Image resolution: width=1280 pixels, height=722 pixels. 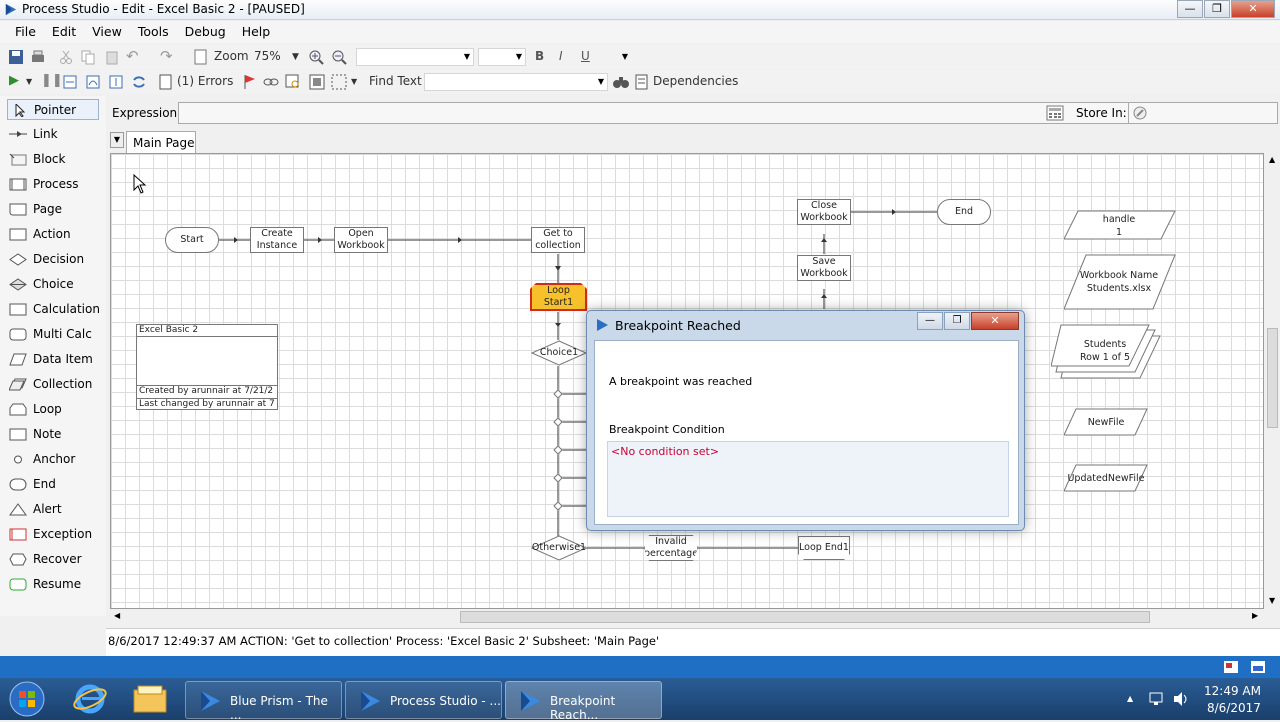 I want to click on open-workbook-stage: Open Workbook, so click(x=361, y=240).